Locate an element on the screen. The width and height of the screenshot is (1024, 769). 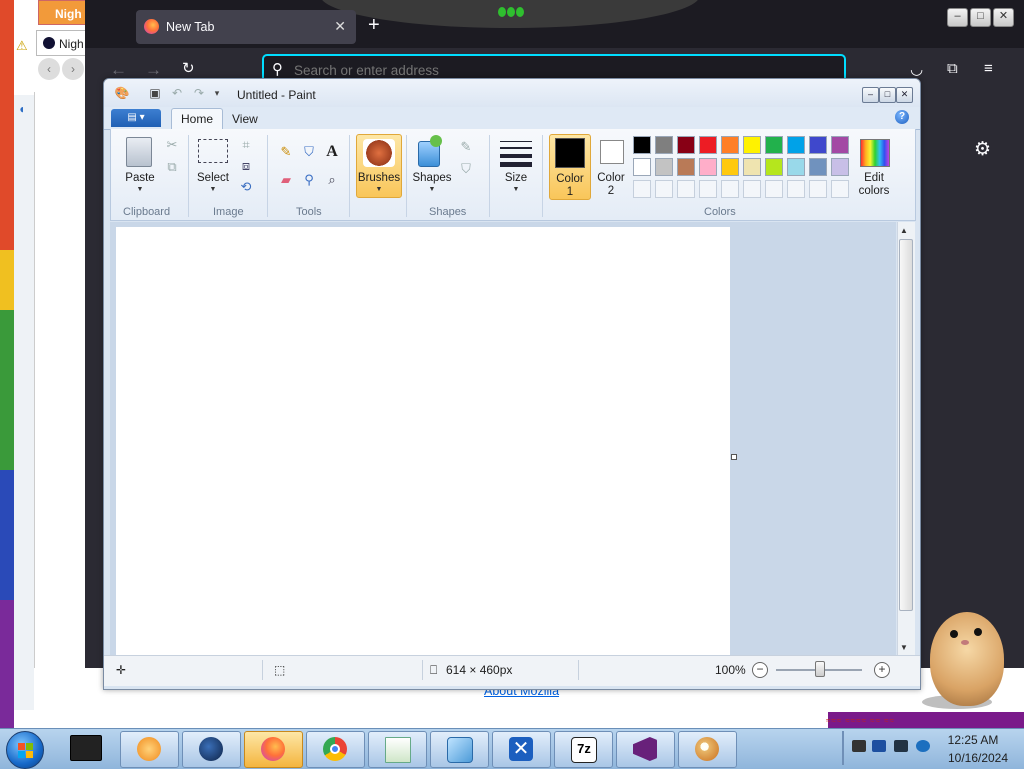
taskbar-app-media is located at coordinates (149, 749).